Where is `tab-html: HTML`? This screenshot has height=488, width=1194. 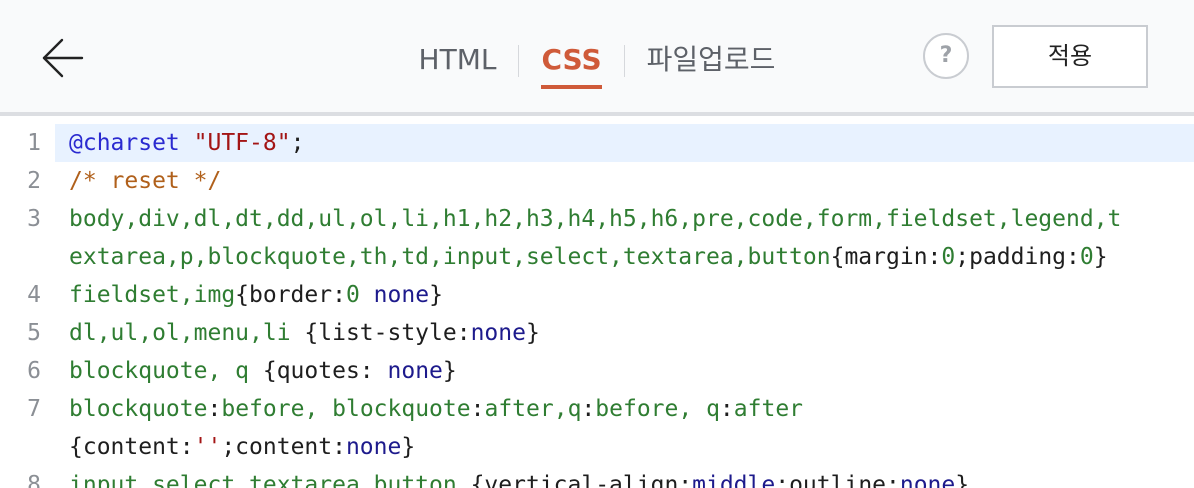
tab-html: HTML is located at coordinates (458, 64).